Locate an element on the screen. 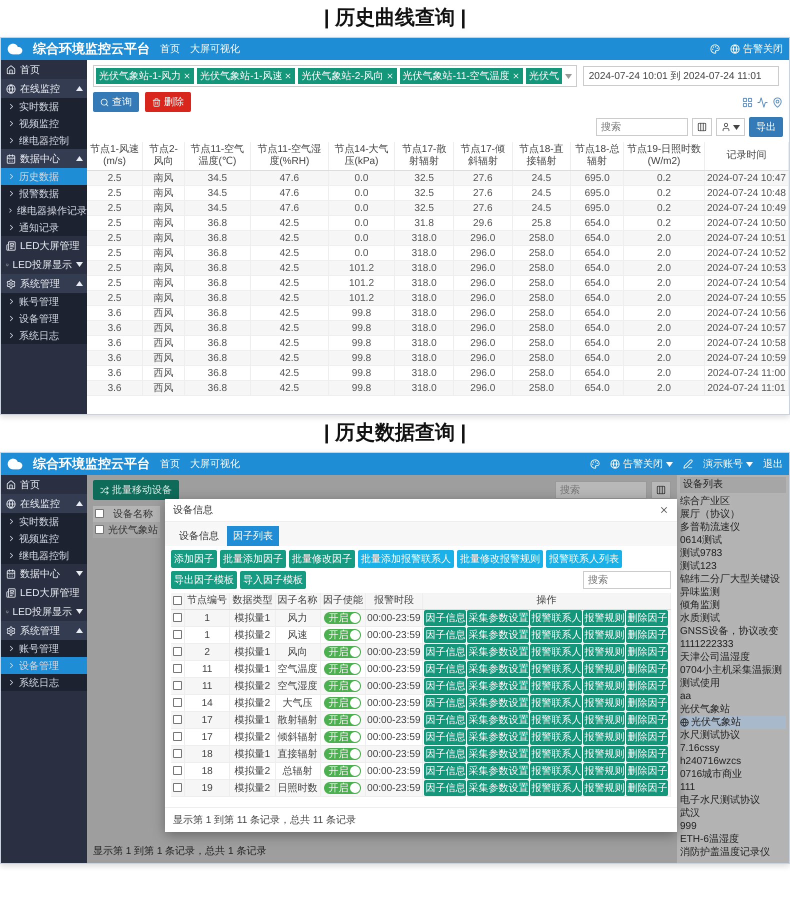  sidebar-subitem: 通知记录 is located at coordinates (44, 227).